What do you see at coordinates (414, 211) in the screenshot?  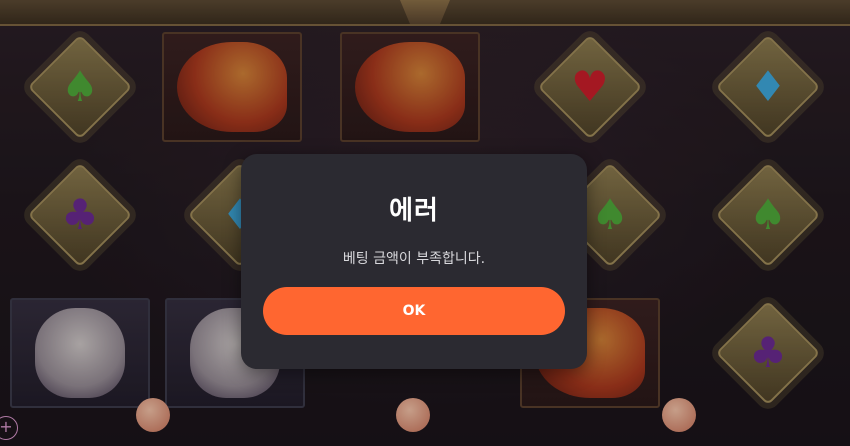 I see `dialog-title: 에러` at bounding box center [414, 211].